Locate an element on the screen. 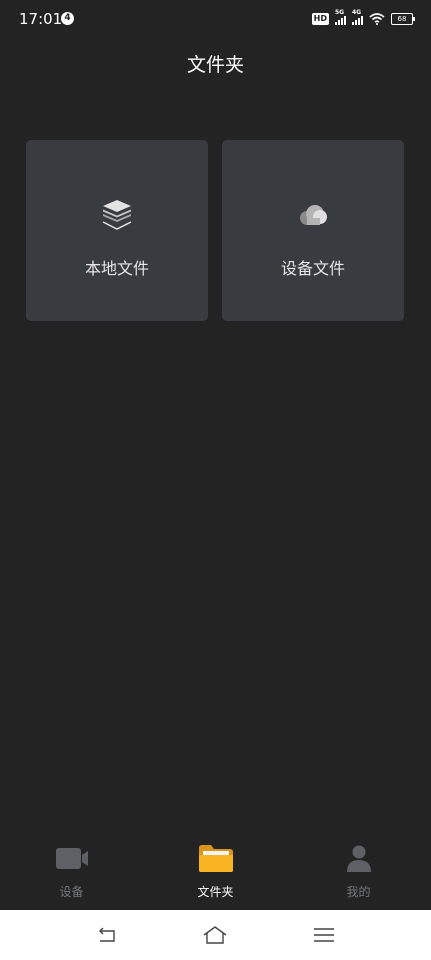 The width and height of the screenshot is (431, 960). device-files-card: 设备文件 is located at coordinates (313, 230).